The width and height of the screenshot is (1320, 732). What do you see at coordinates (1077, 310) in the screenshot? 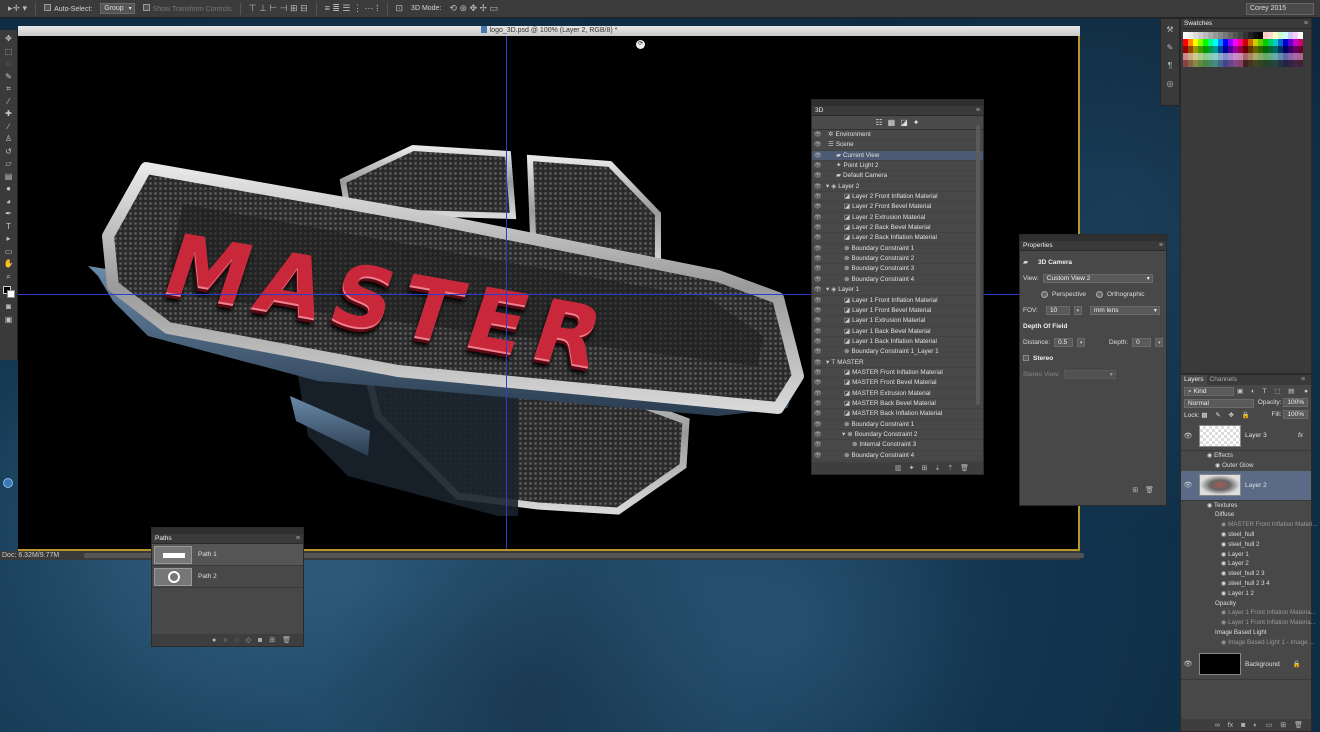
I see `fov-stepper: ▾` at bounding box center [1077, 310].